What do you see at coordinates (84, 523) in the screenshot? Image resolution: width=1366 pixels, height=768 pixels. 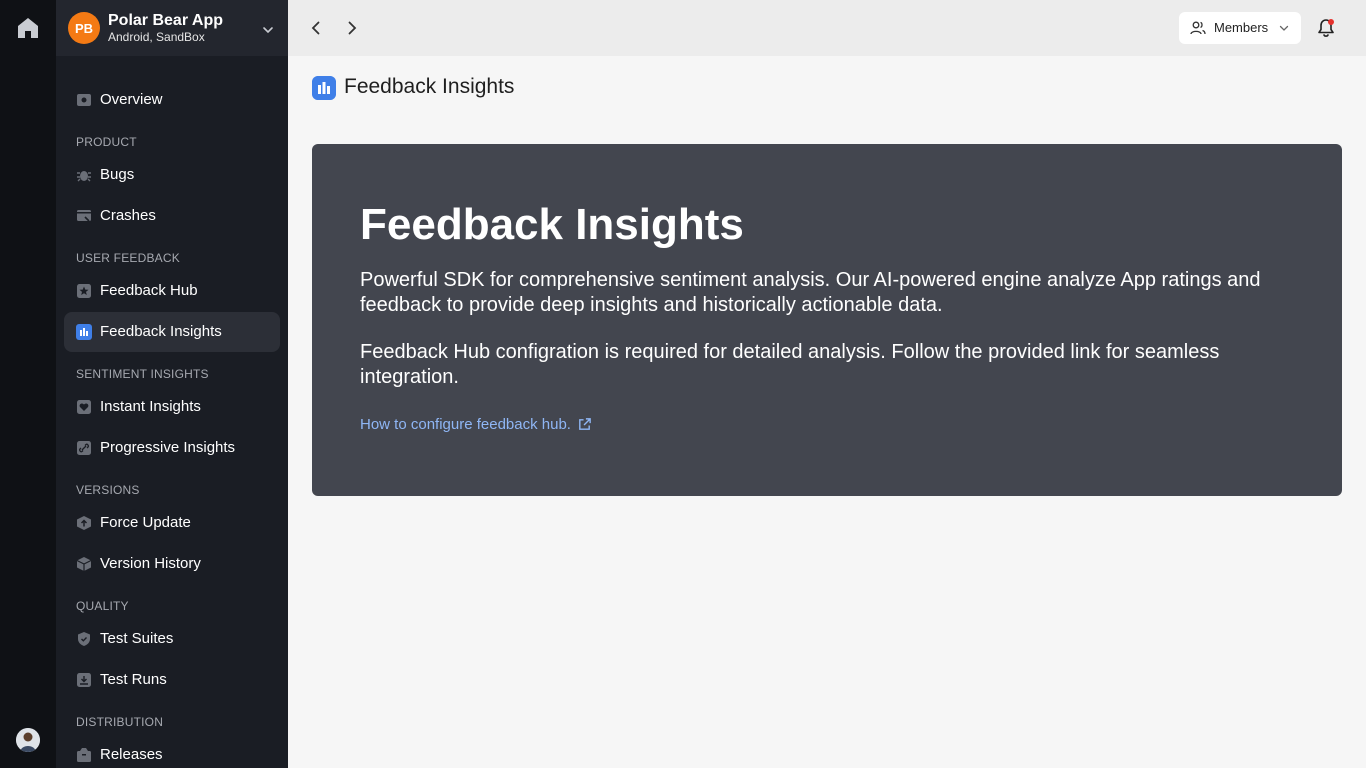 I see `upload-icon` at bounding box center [84, 523].